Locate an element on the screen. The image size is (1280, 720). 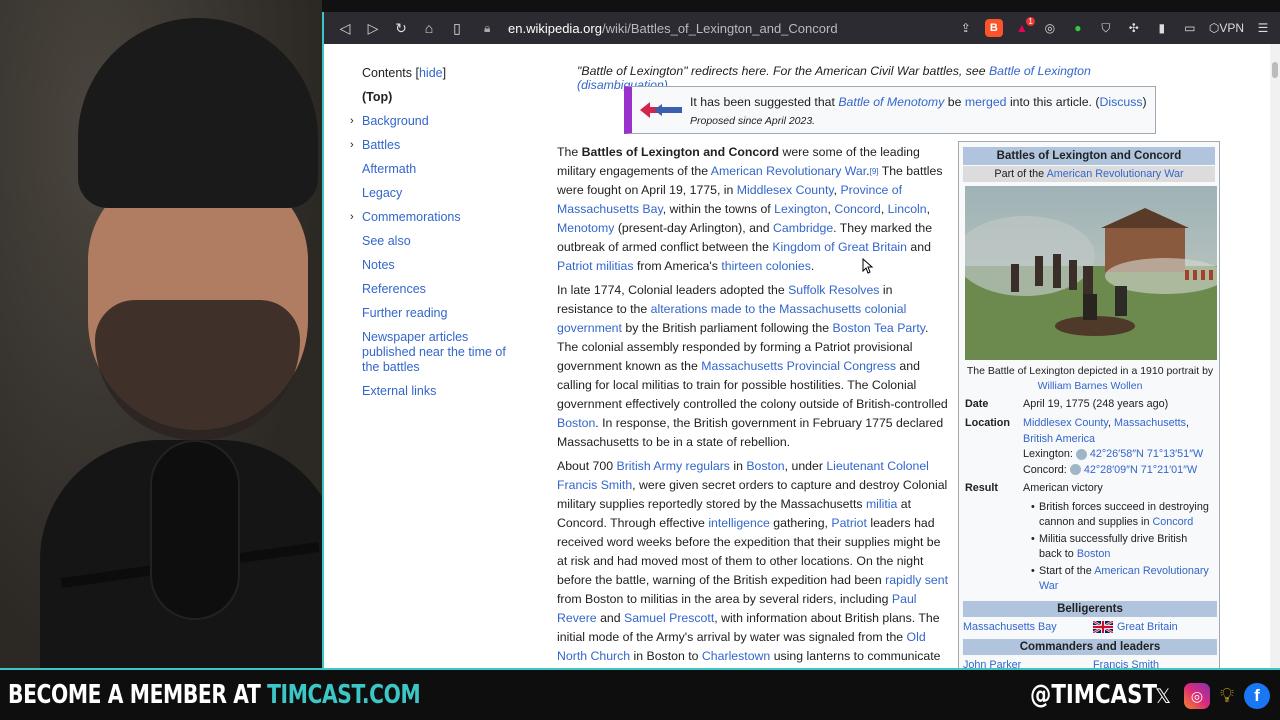
url-path: /wiki/Battles_of_Lexington_and_Concord is located at coordinates (719, 28).